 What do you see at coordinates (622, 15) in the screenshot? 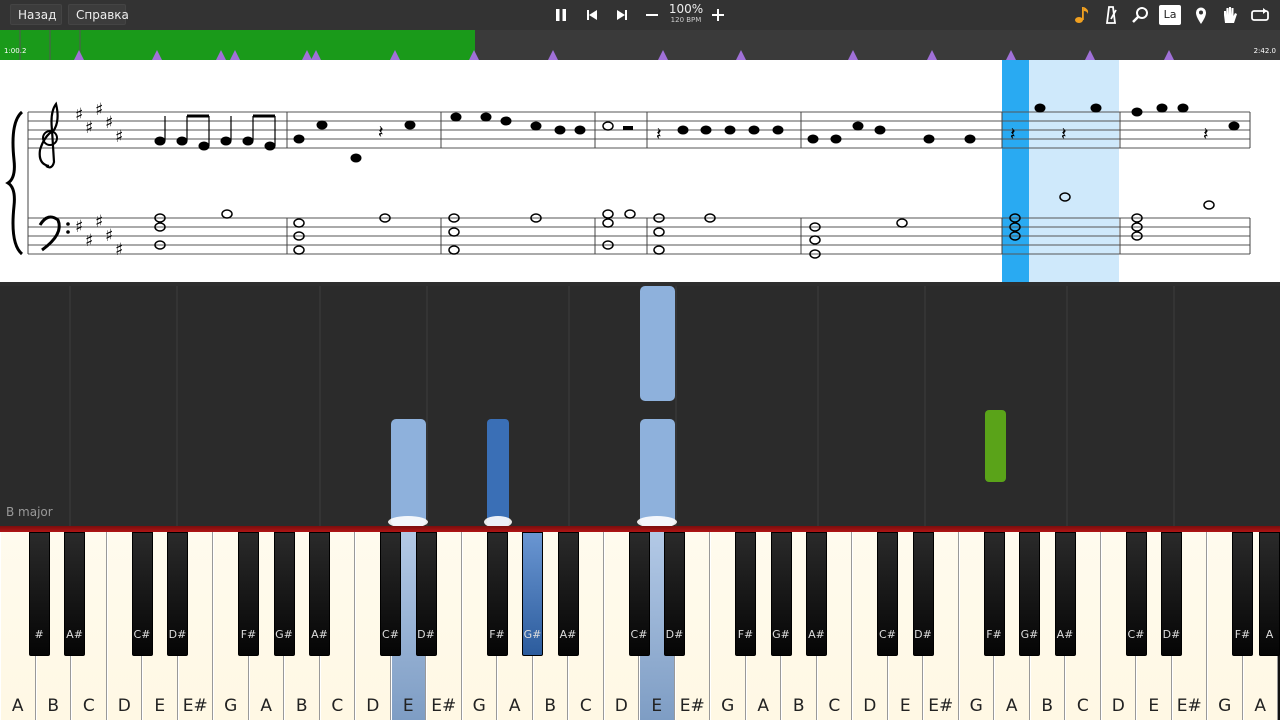
I see `skip-forward-icon` at bounding box center [622, 15].